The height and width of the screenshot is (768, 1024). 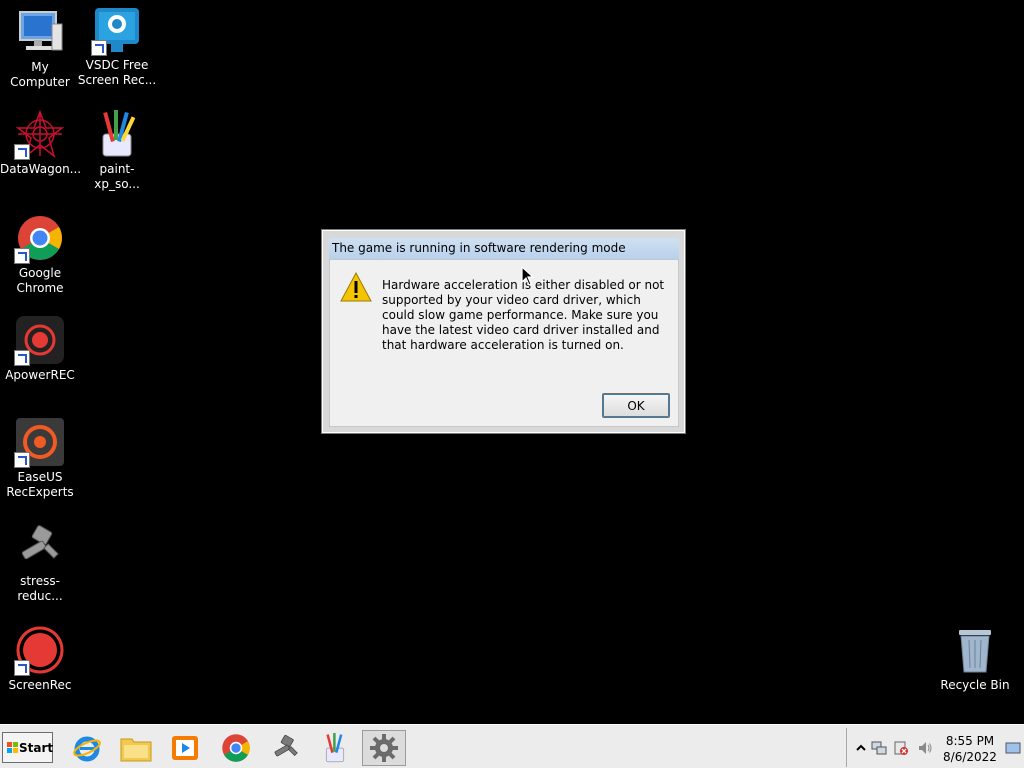 I want to click on desktop-icon-chrome: Google Chrome, so click(x=40, y=255).